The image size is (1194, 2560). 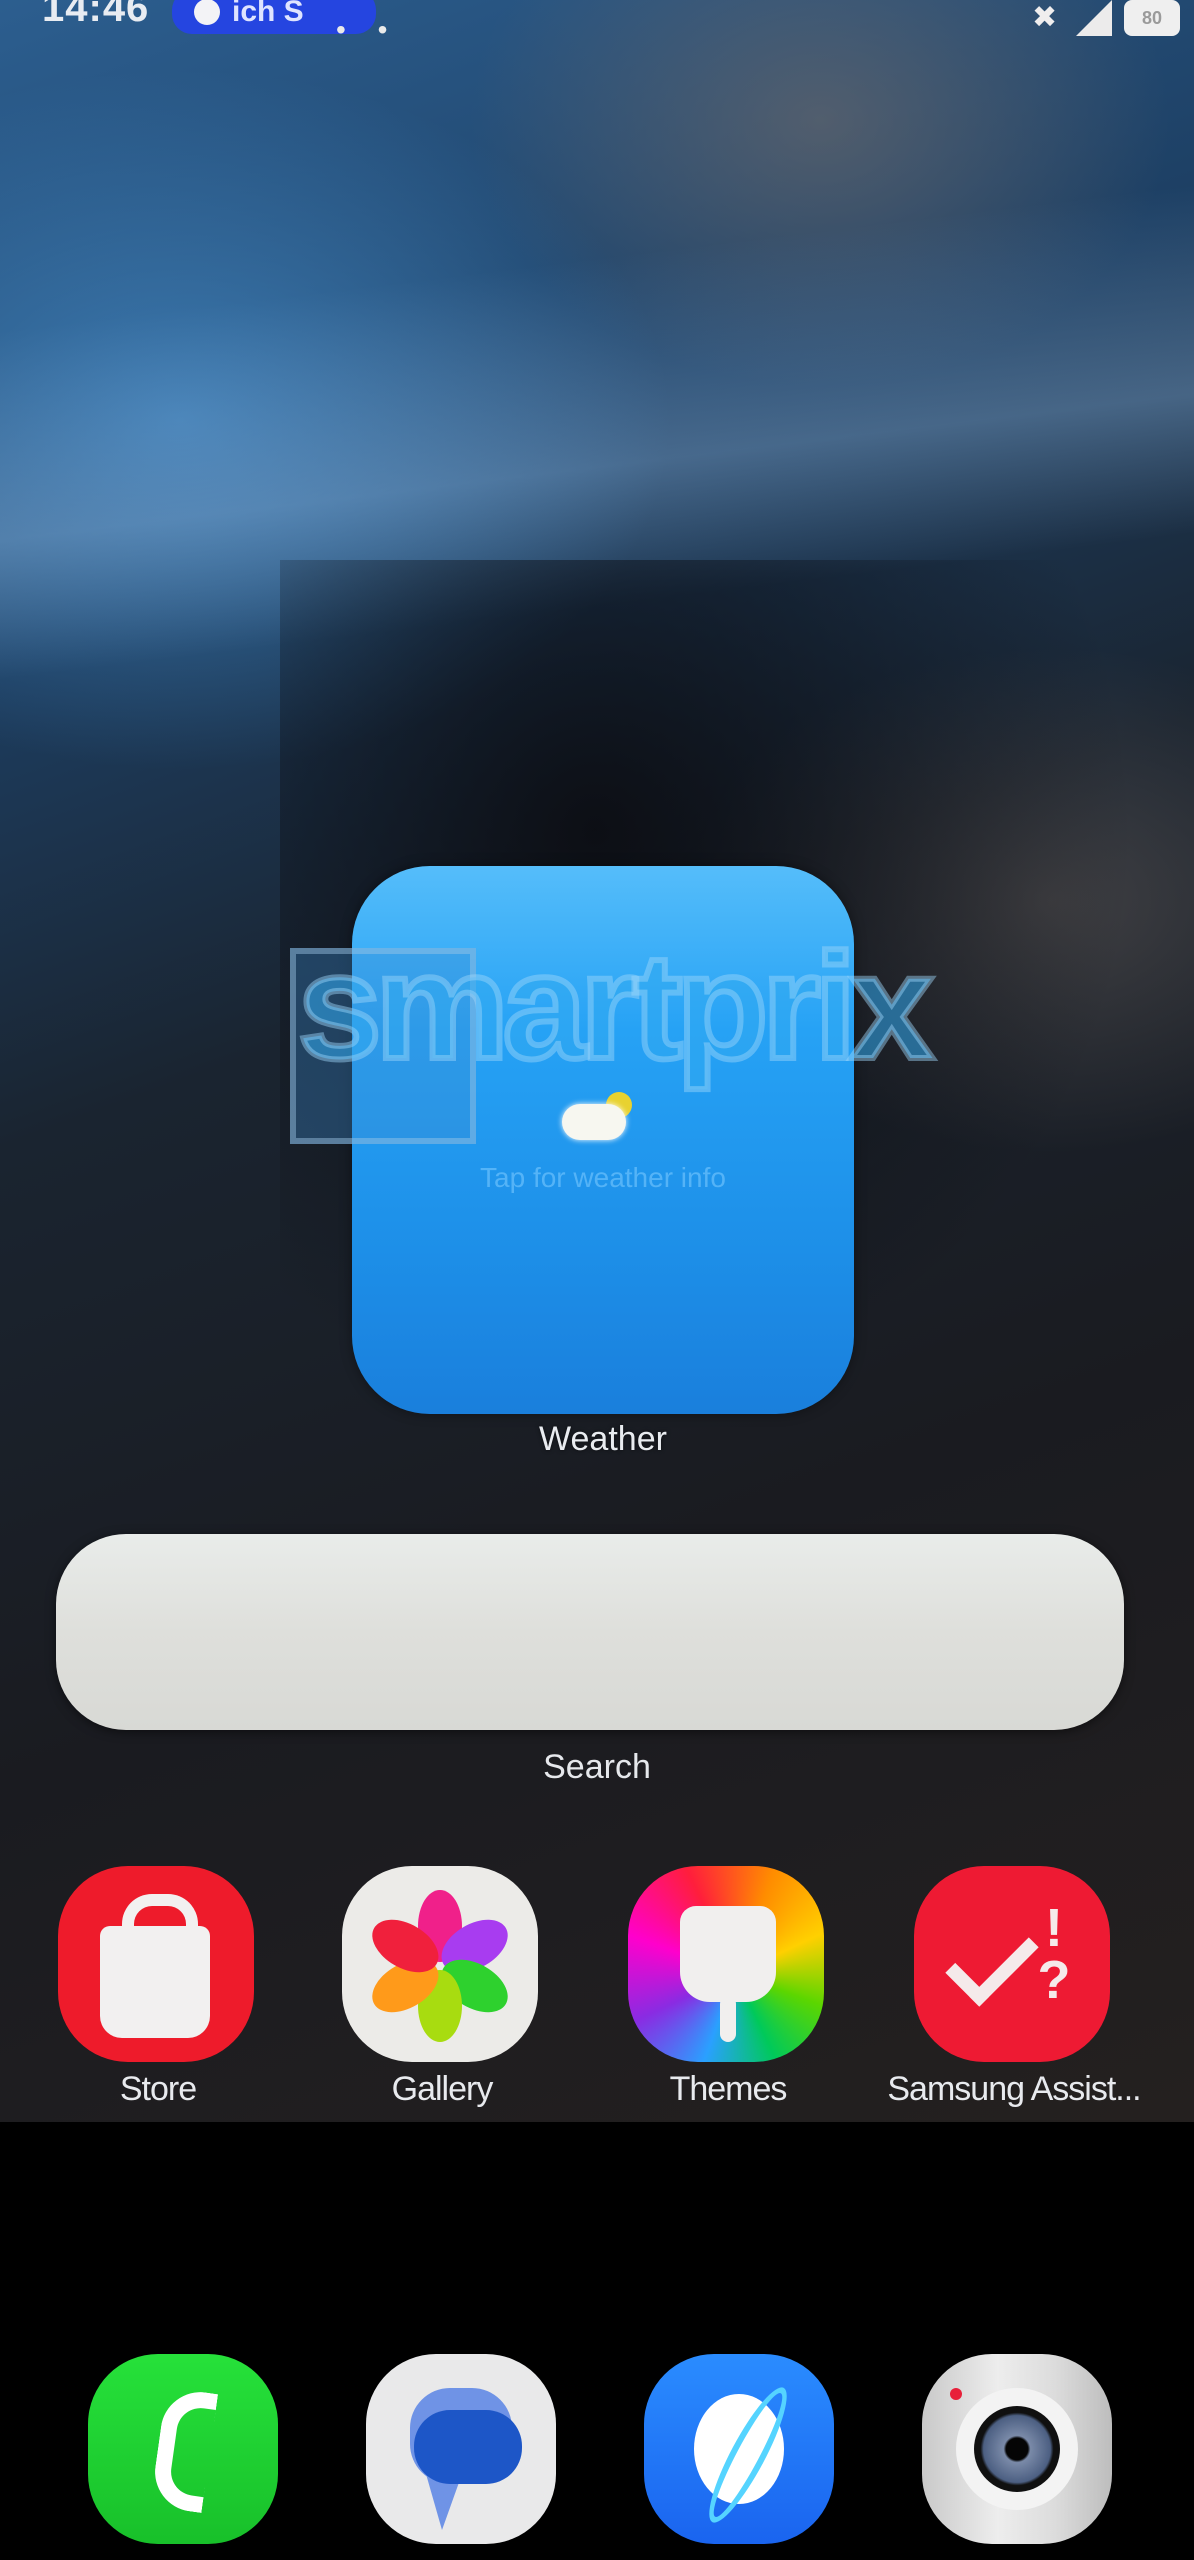 What do you see at coordinates (956, 2394) in the screenshot?
I see `camera-flash-dot` at bounding box center [956, 2394].